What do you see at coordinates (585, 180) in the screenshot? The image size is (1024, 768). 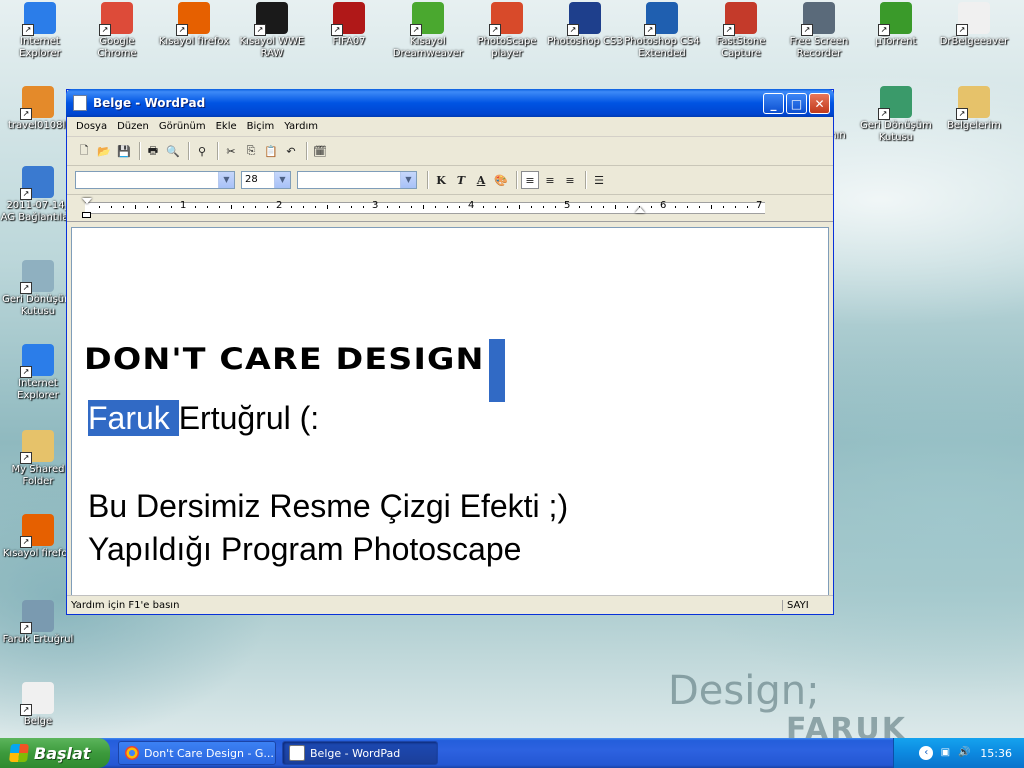 I see `toolbar-separator` at bounding box center [585, 180].